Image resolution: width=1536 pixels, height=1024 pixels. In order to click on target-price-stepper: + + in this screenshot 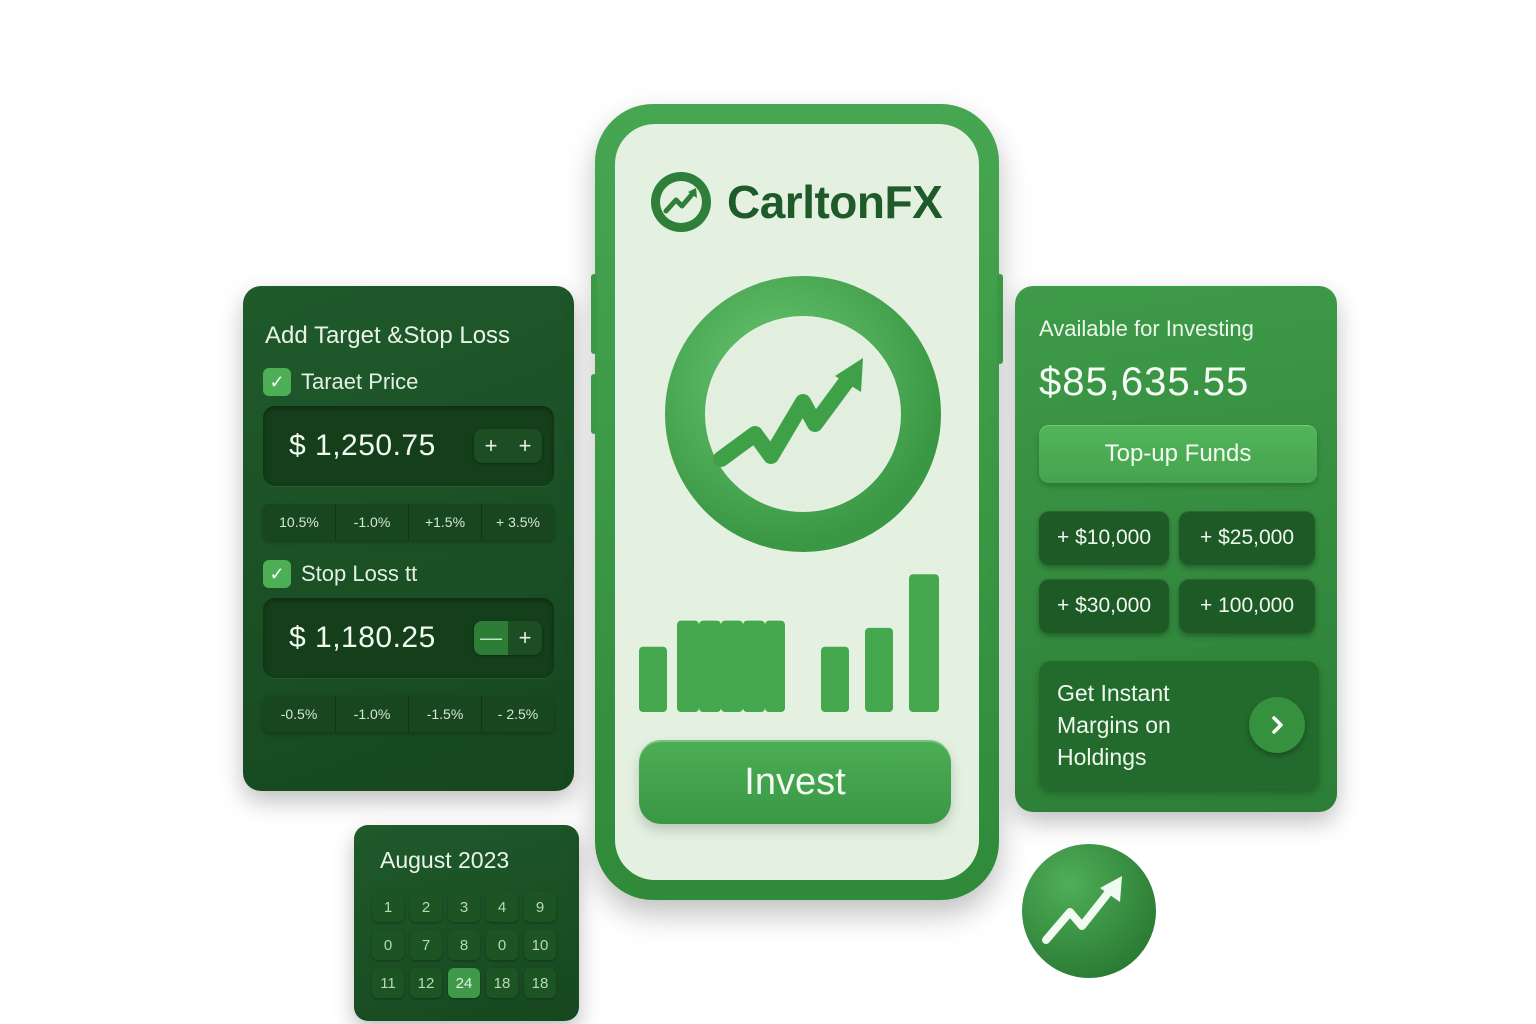, I will do `click(508, 446)`.